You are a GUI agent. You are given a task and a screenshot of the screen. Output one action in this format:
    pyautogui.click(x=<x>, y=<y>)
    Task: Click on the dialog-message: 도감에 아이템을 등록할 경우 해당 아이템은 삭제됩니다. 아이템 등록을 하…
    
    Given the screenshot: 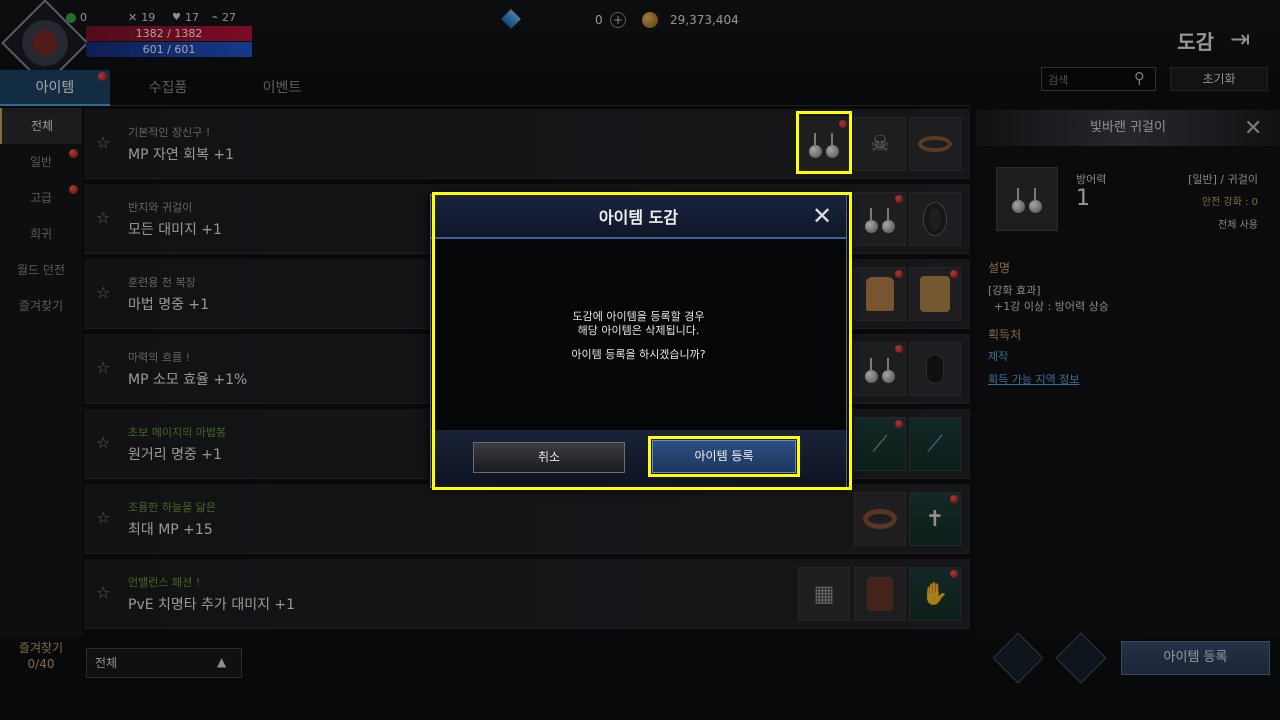 What is the action you would take?
    pyautogui.click(x=638, y=335)
    